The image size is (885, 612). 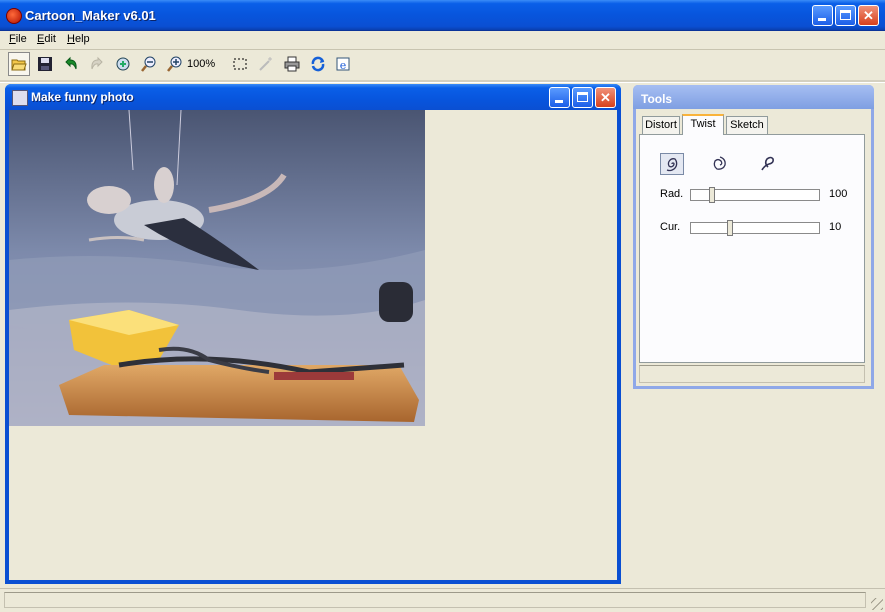 I want to click on open-folder-icon, so click(x=19, y=65).